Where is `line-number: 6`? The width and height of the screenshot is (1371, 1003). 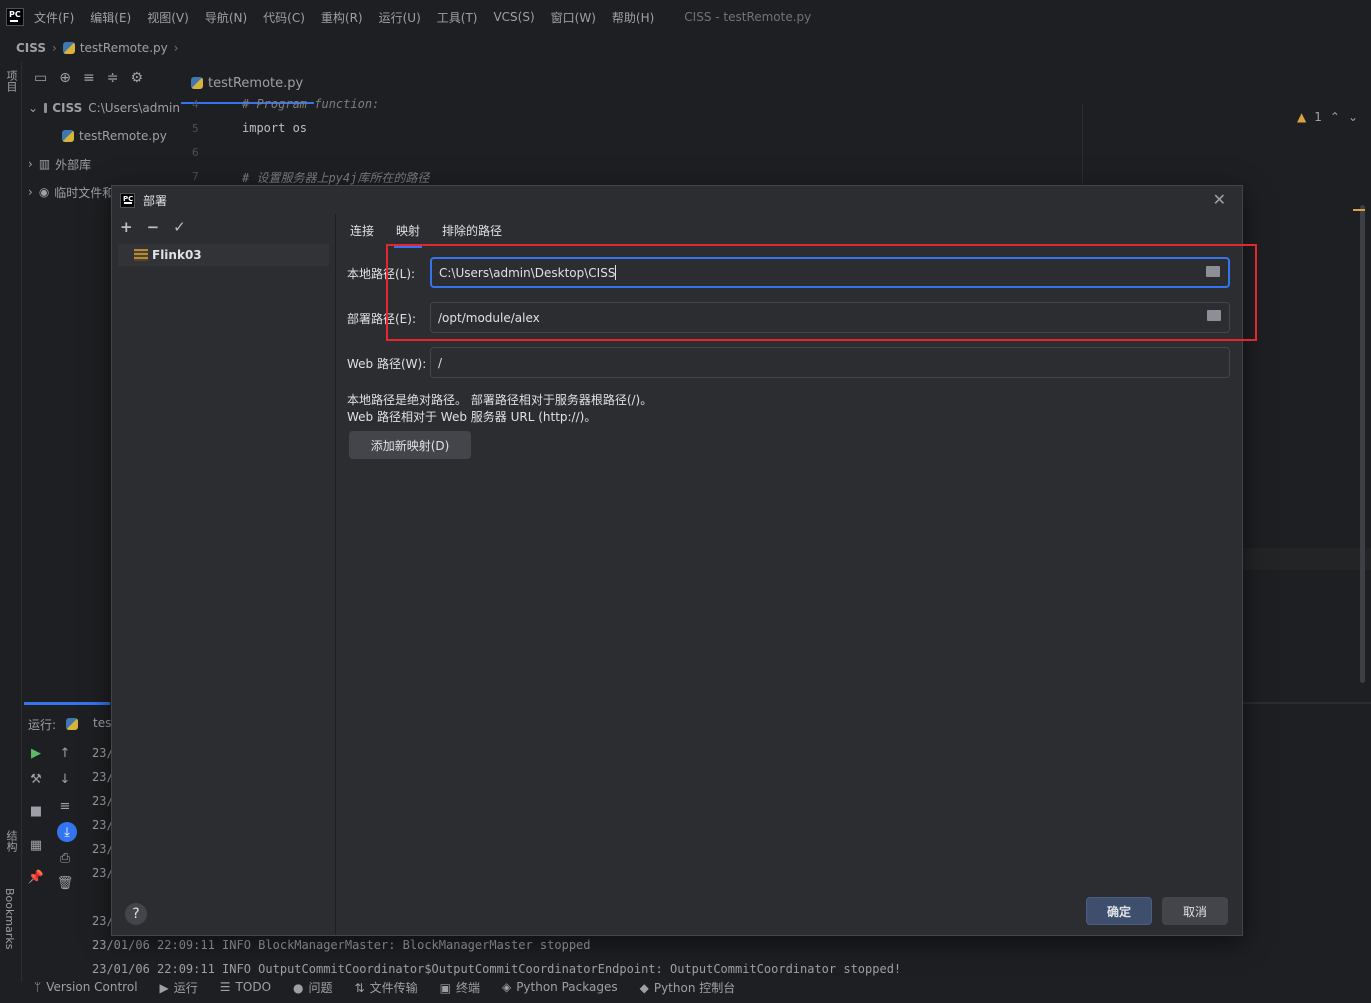
line-number: 6 is located at coordinates (195, 152).